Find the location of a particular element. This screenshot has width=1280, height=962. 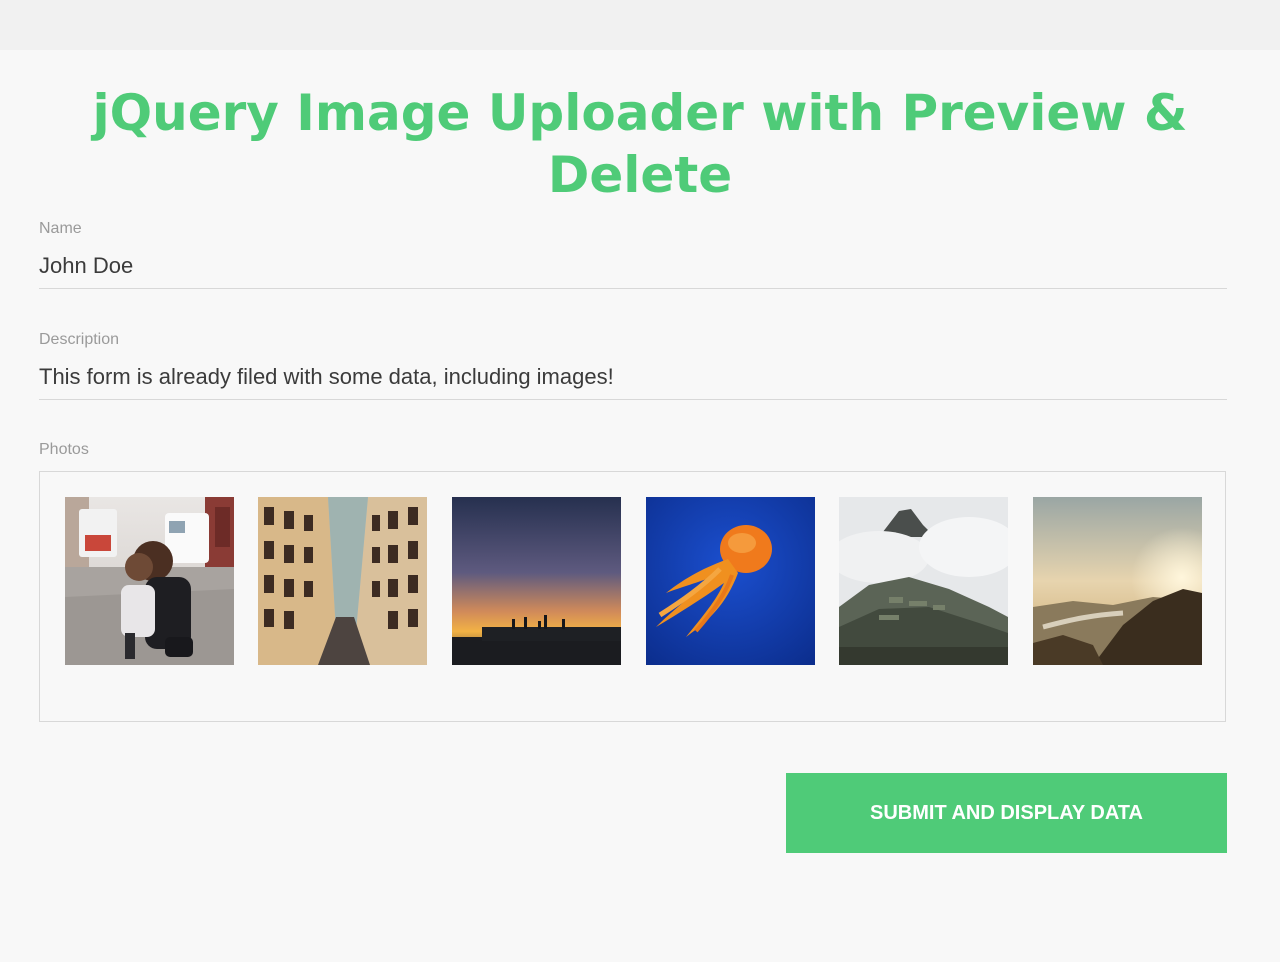

name-field-group: Name is located at coordinates (633, 254).